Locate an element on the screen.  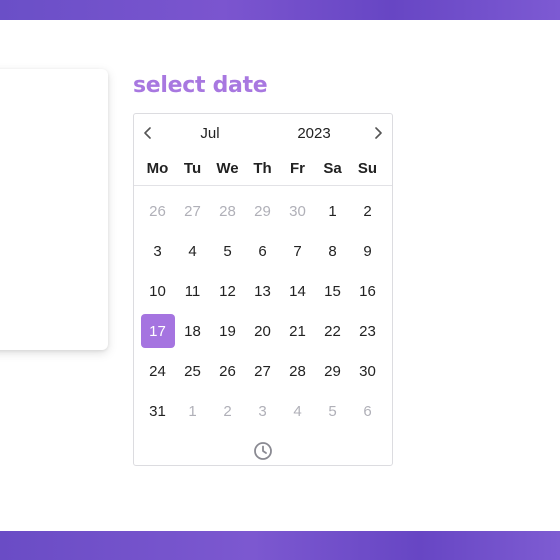
previous-month-button is located at coordinates (148, 133).